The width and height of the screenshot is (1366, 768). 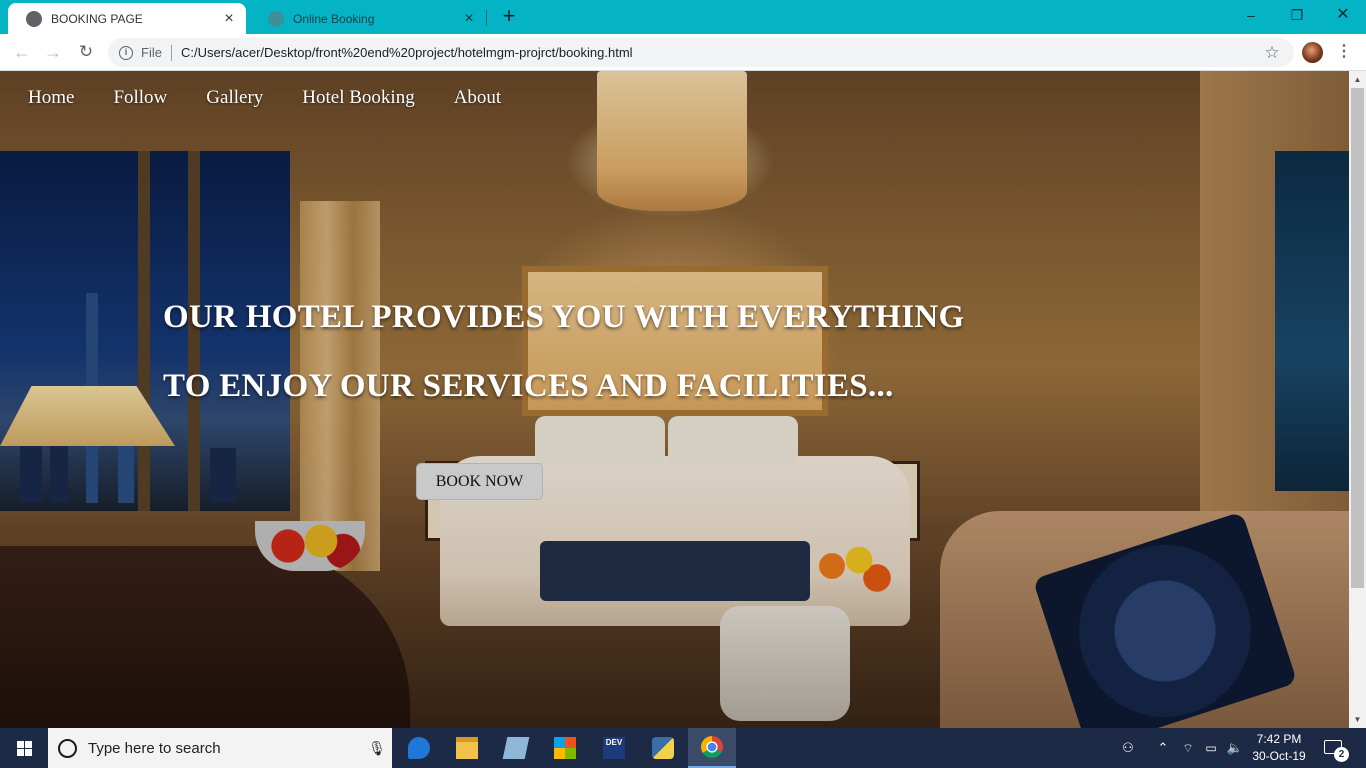 What do you see at coordinates (53, 52) in the screenshot?
I see `forward-arrow-icon: →` at bounding box center [53, 52].